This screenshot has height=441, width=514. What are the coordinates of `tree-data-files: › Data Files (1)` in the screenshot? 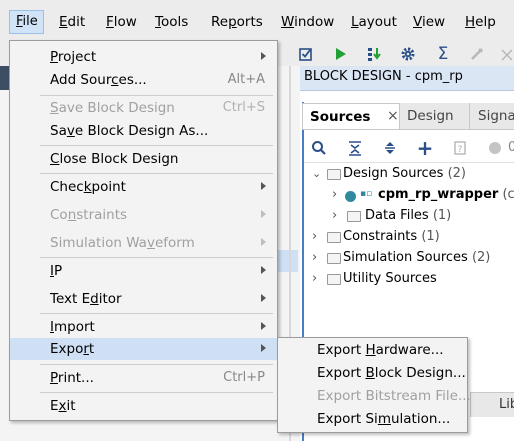 It's located at (423, 218).